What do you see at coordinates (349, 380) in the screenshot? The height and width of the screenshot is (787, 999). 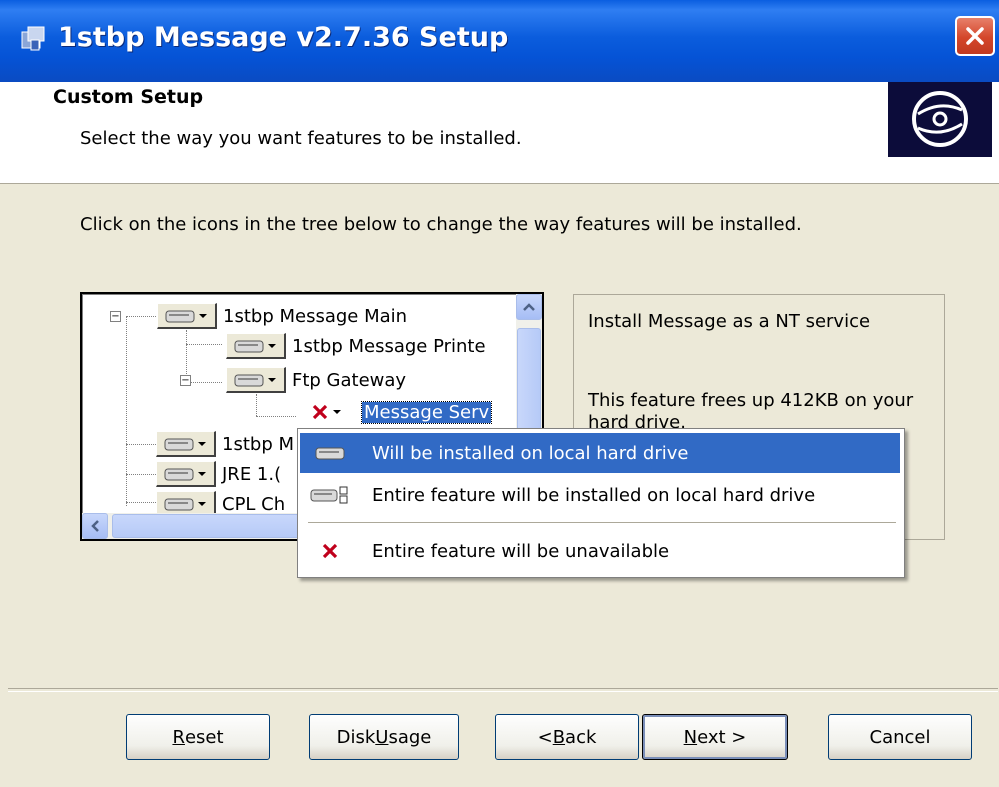 I see `tree-item-label: Ftp Gateway` at bounding box center [349, 380].